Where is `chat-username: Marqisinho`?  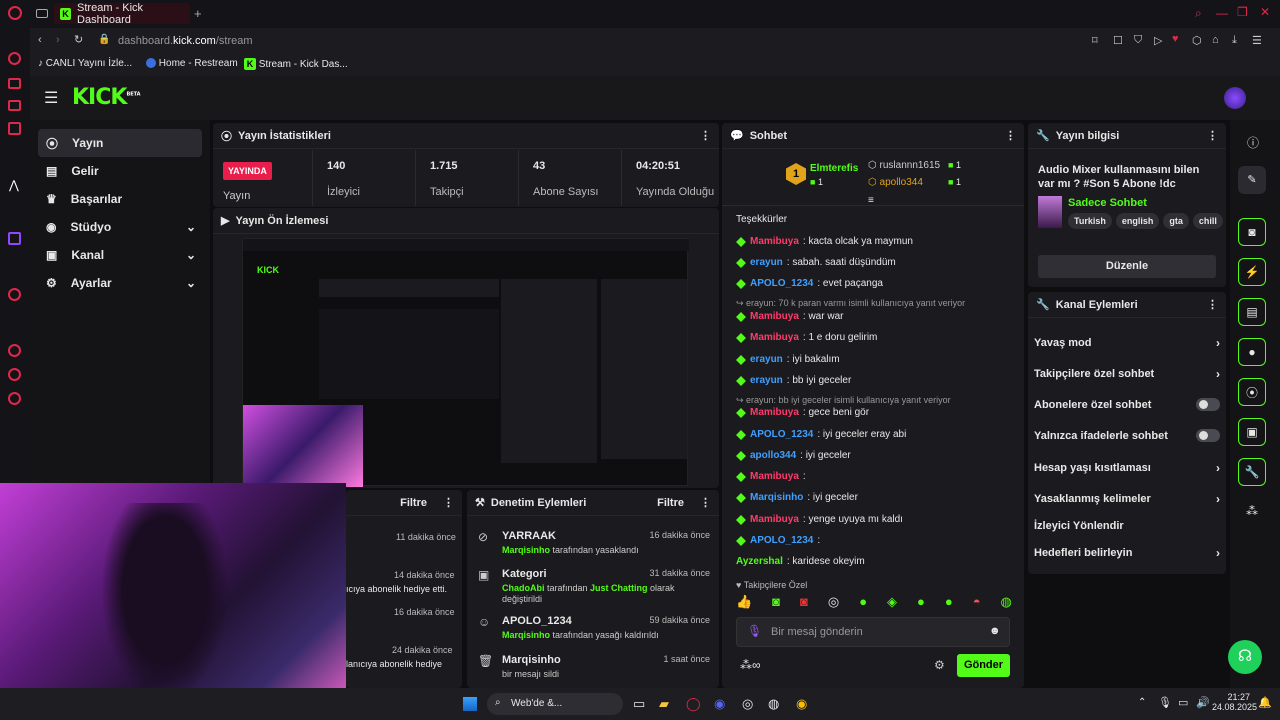
chat-username: Marqisinho is located at coordinates (776, 497).